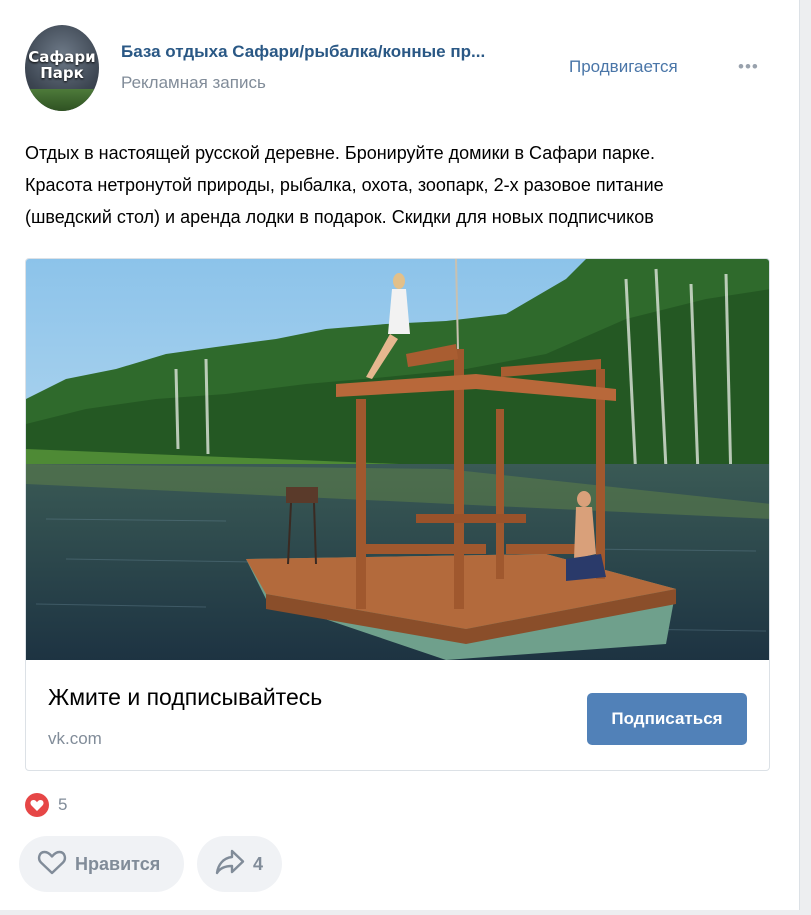 The image size is (811, 915). What do you see at coordinates (62, 73) in the screenshot?
I see `avatar-logo-line2: Парк` at bounding box center [62, 73].